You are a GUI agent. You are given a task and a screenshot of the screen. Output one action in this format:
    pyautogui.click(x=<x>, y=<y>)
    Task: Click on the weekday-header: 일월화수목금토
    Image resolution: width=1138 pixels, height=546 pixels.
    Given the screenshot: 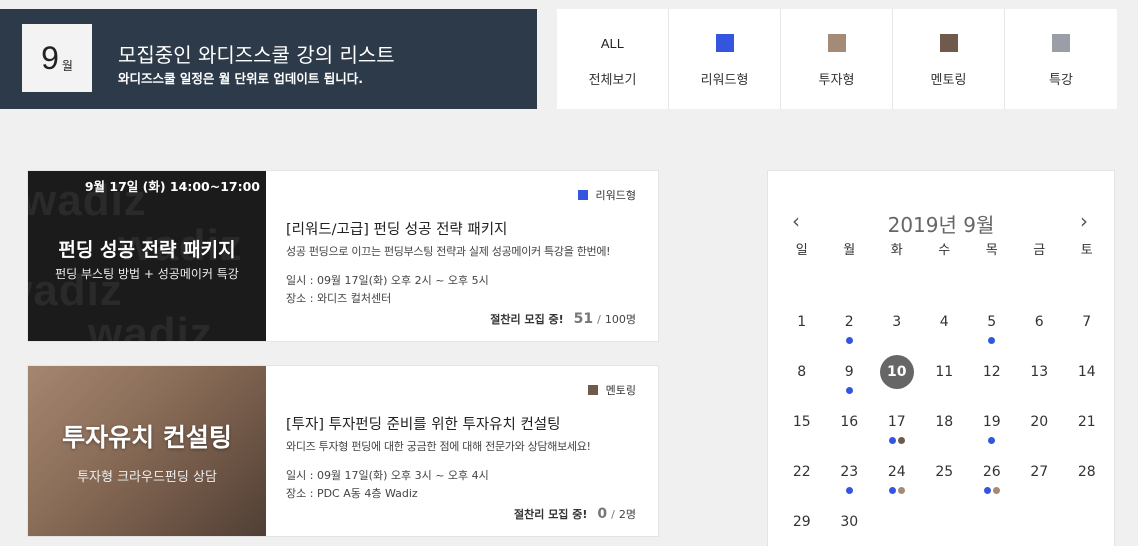 What is the action you would take?
    pyautogui.click(x=944, y=250)
    